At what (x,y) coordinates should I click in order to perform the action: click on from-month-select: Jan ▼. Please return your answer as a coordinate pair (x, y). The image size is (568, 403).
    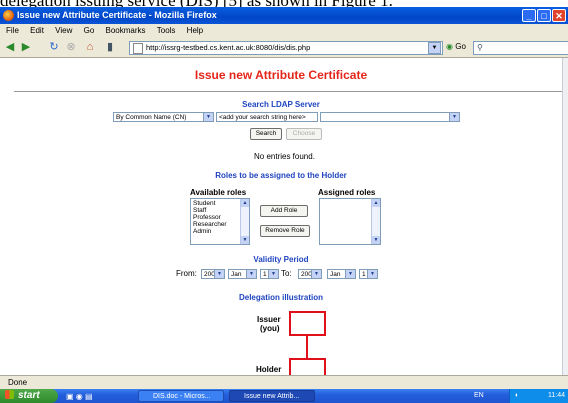
    Looking at the image, I should click on (242, 274).